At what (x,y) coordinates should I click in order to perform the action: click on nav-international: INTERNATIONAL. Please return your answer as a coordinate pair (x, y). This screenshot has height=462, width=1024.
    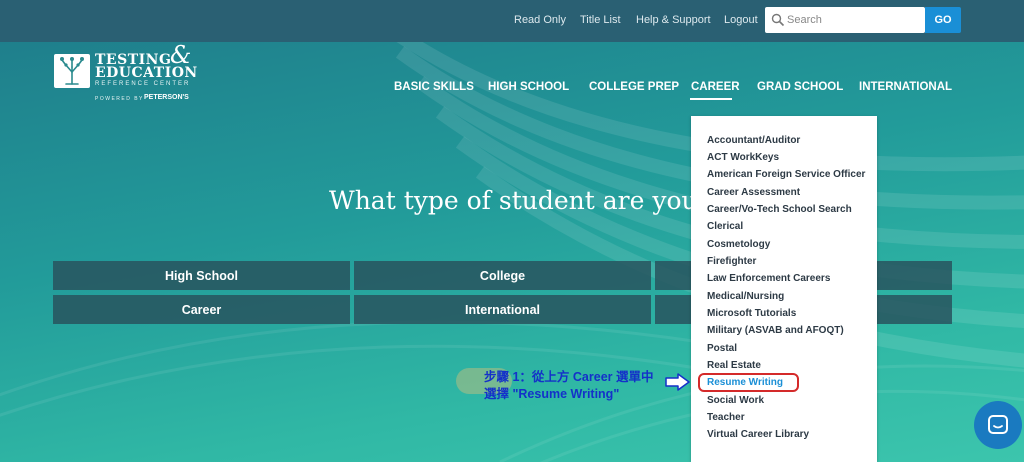
    Looking at the image, I should click on (905, 87).